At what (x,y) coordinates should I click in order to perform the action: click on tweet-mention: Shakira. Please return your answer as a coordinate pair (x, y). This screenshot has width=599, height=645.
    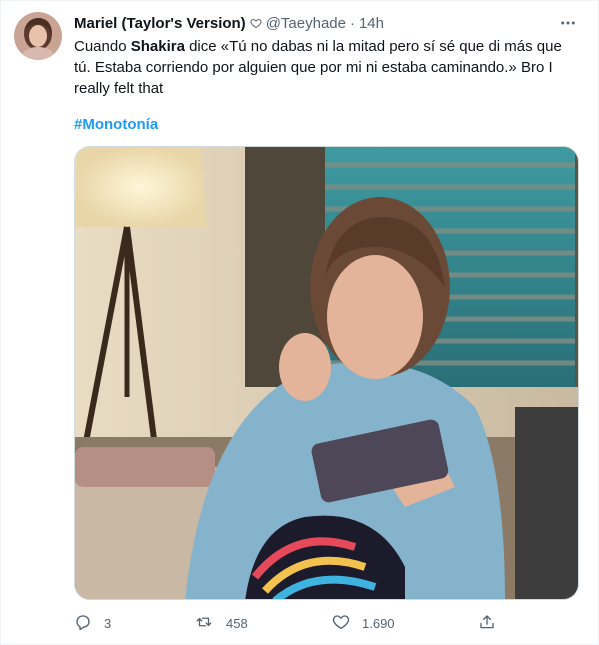
    Looking at the image, I should click on (157, 46).